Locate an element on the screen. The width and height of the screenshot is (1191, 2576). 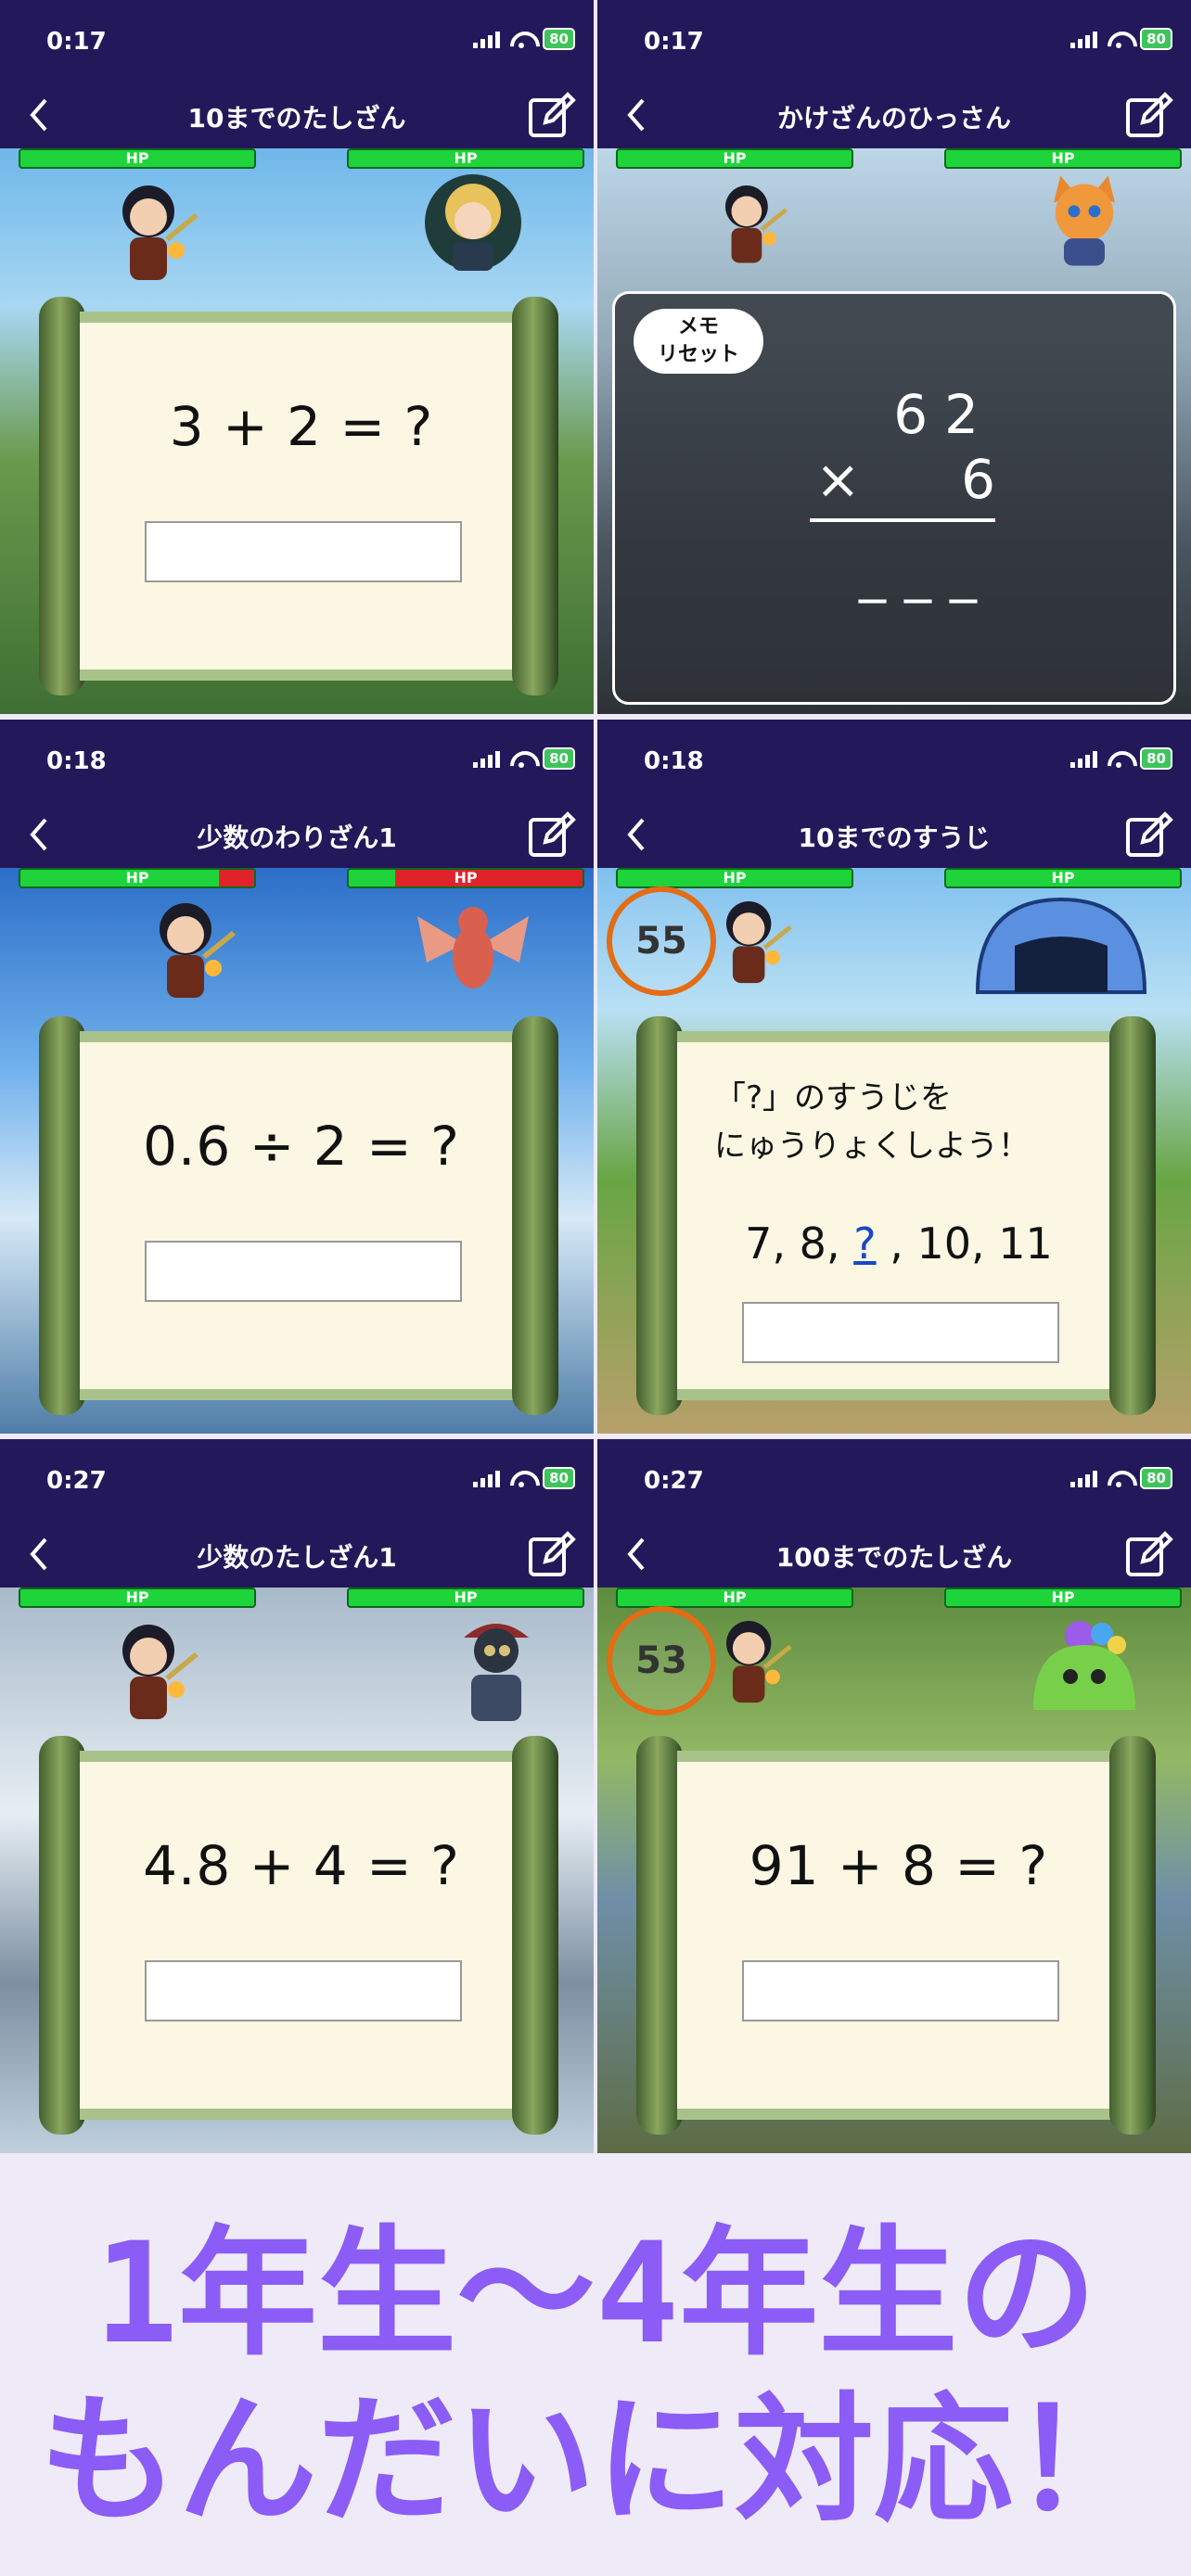
page-title: かけざんのひっさん is located at coordinates (894, 118).